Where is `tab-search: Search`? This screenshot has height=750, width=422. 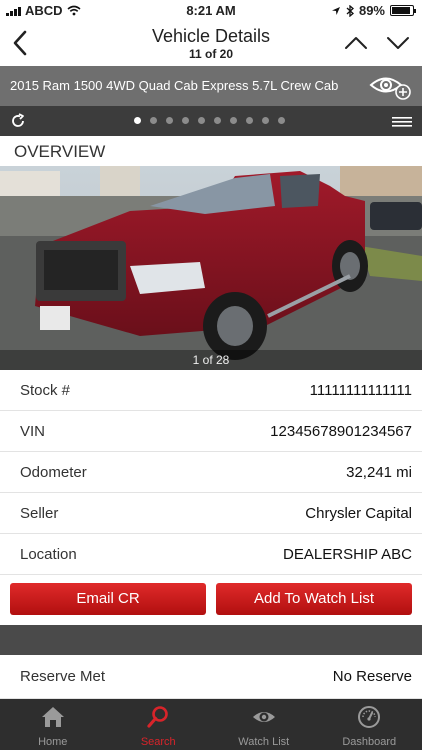
tab-search: Search is located at coordinates (159, 724).